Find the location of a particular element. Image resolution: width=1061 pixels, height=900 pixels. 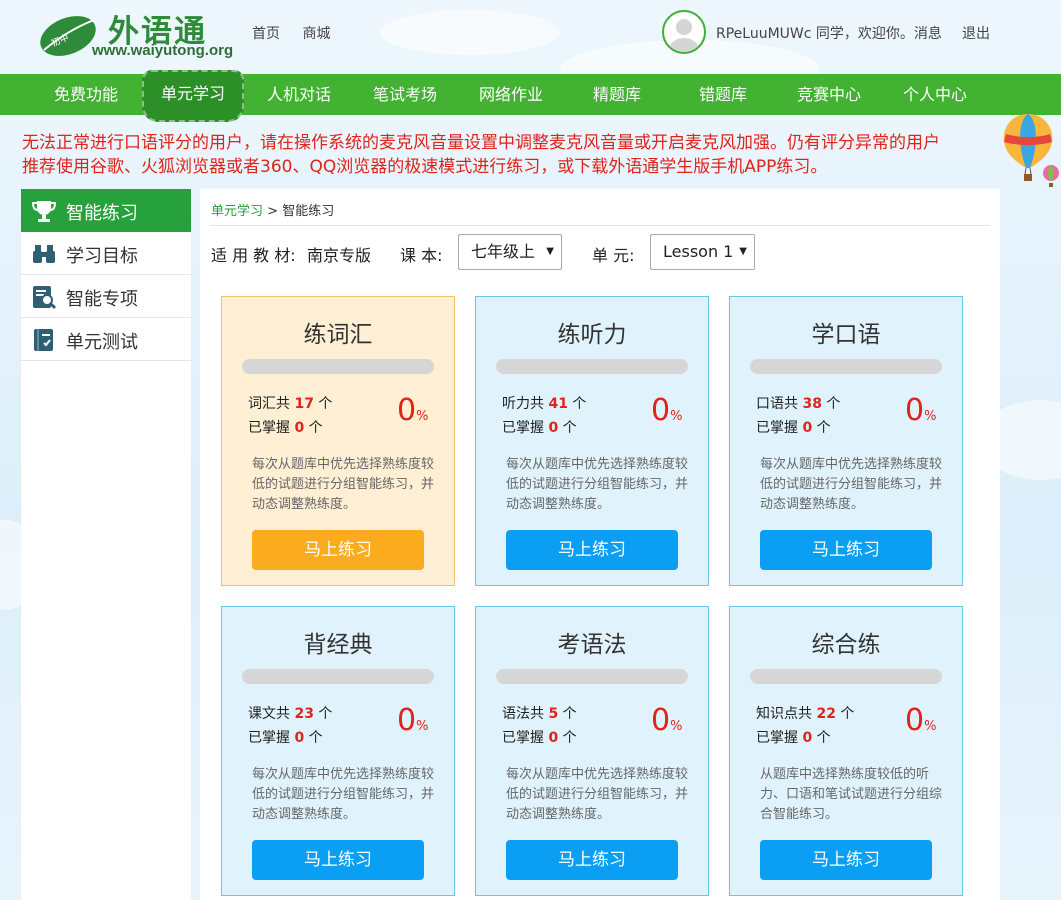

book-select: 七年级上 ▼ is located at coordinates (510, 252).